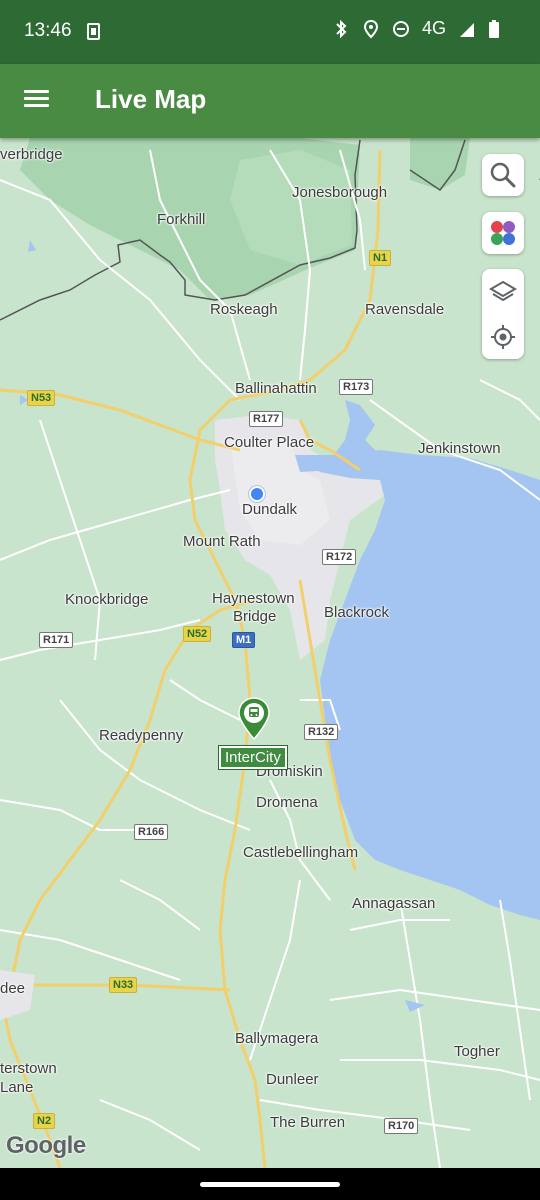 This screenshot has width=540, height=1200. What do you see at coordinates (270, 32) in the screenshot?
I see `status-bar: 13:46 4G` at bounding box center [270, 32].